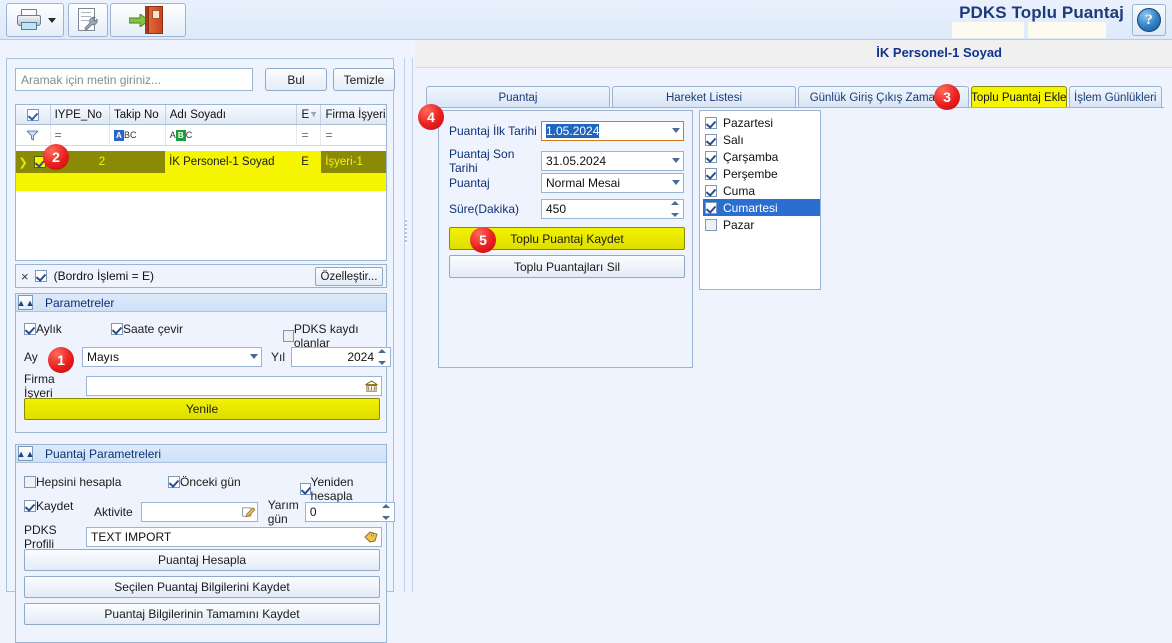 Image resolution: width=1172 pixels, height=643 pixels. I want to click on ilk-tarih-combo: 1.05.2024, so click(612, 131).